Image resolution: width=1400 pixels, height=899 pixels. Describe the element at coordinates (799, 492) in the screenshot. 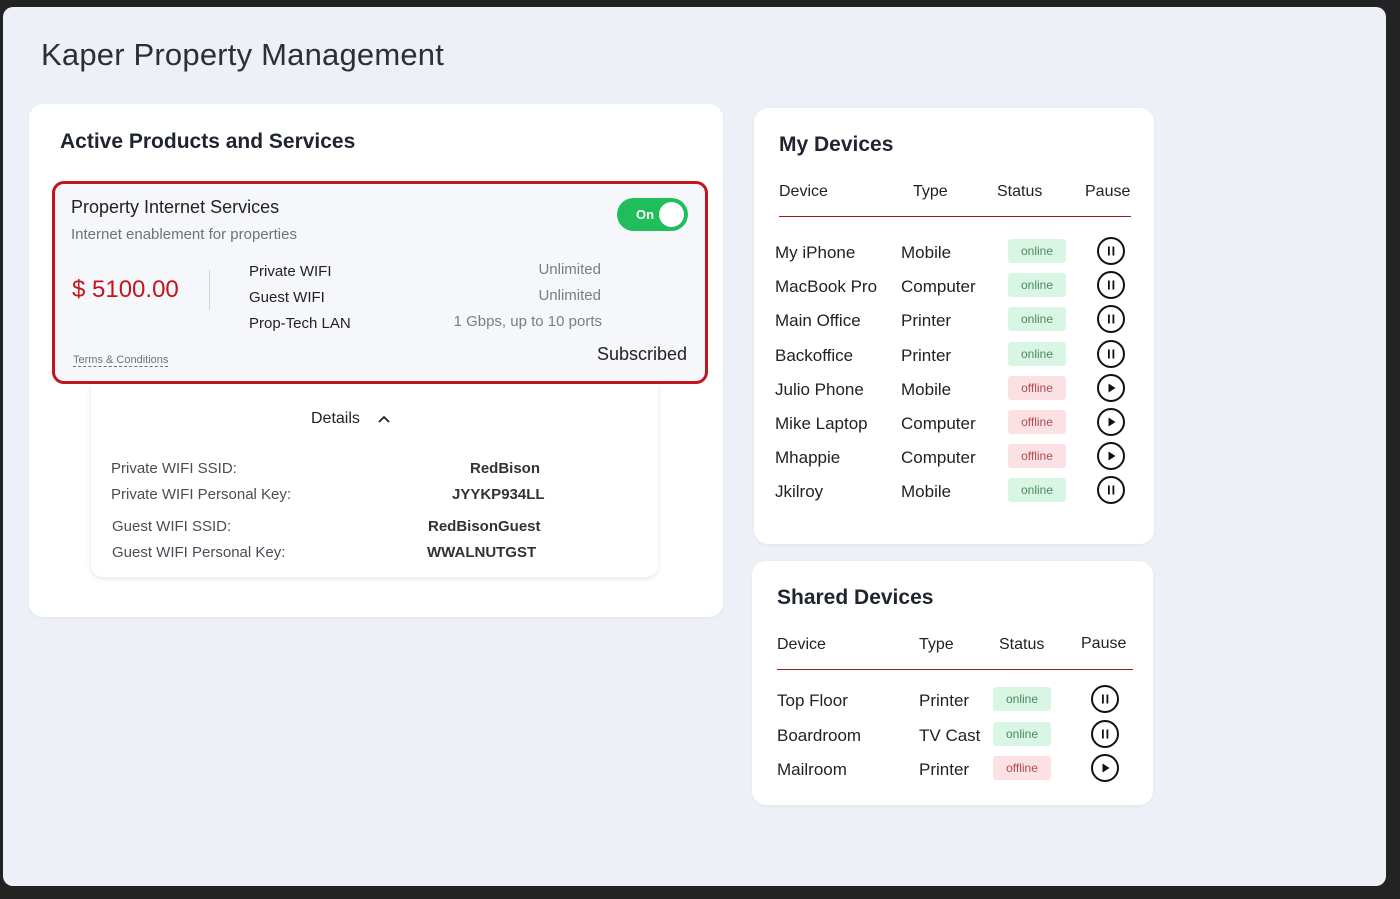

I see `device-name: Jkilroy` at that location.